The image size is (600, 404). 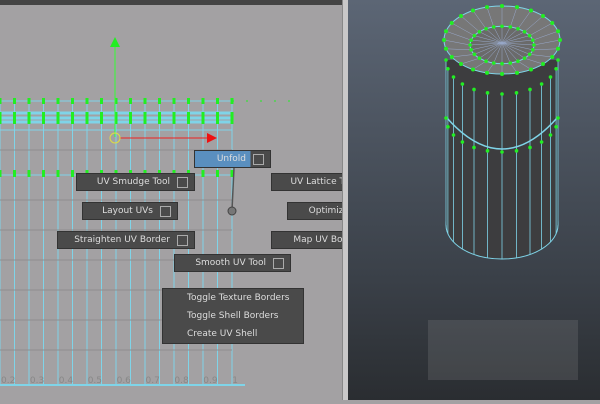 I want to click on unfold-item: Unfold, so click(x=232, y=159).